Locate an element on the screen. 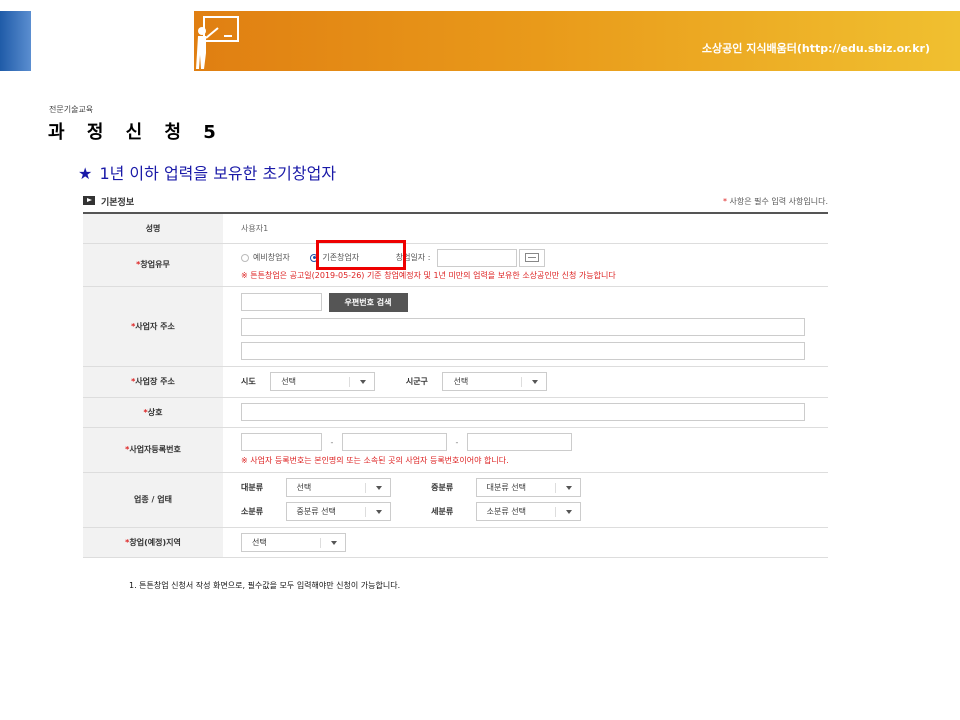  major-select: 선택 is located at coordinates (338, 487).